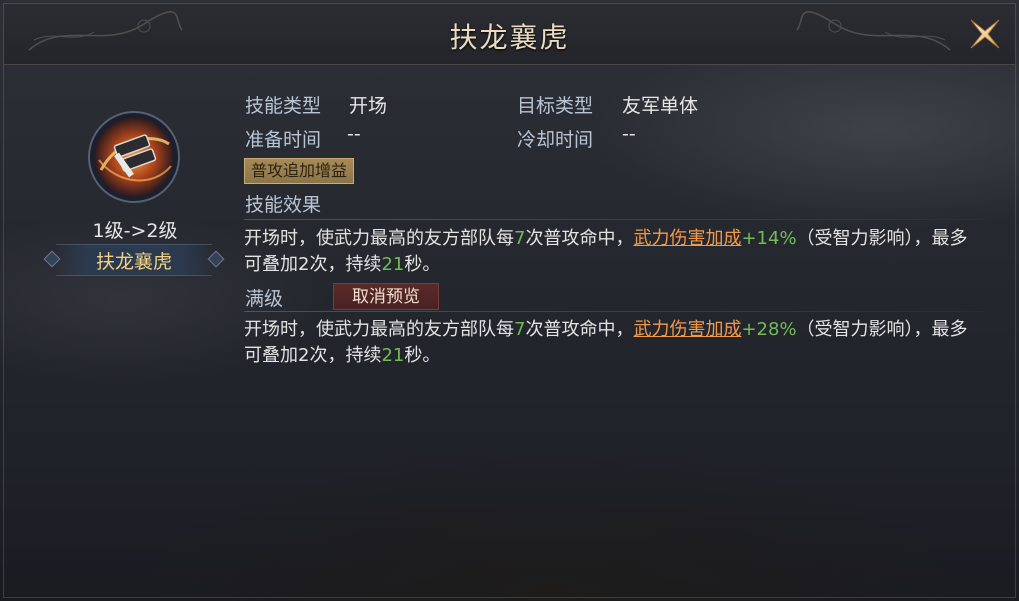 Image resolution: width=1019 pixels, height=601 pixels. I want to click on prep-time-label: 准备时间, so click(283, 140).